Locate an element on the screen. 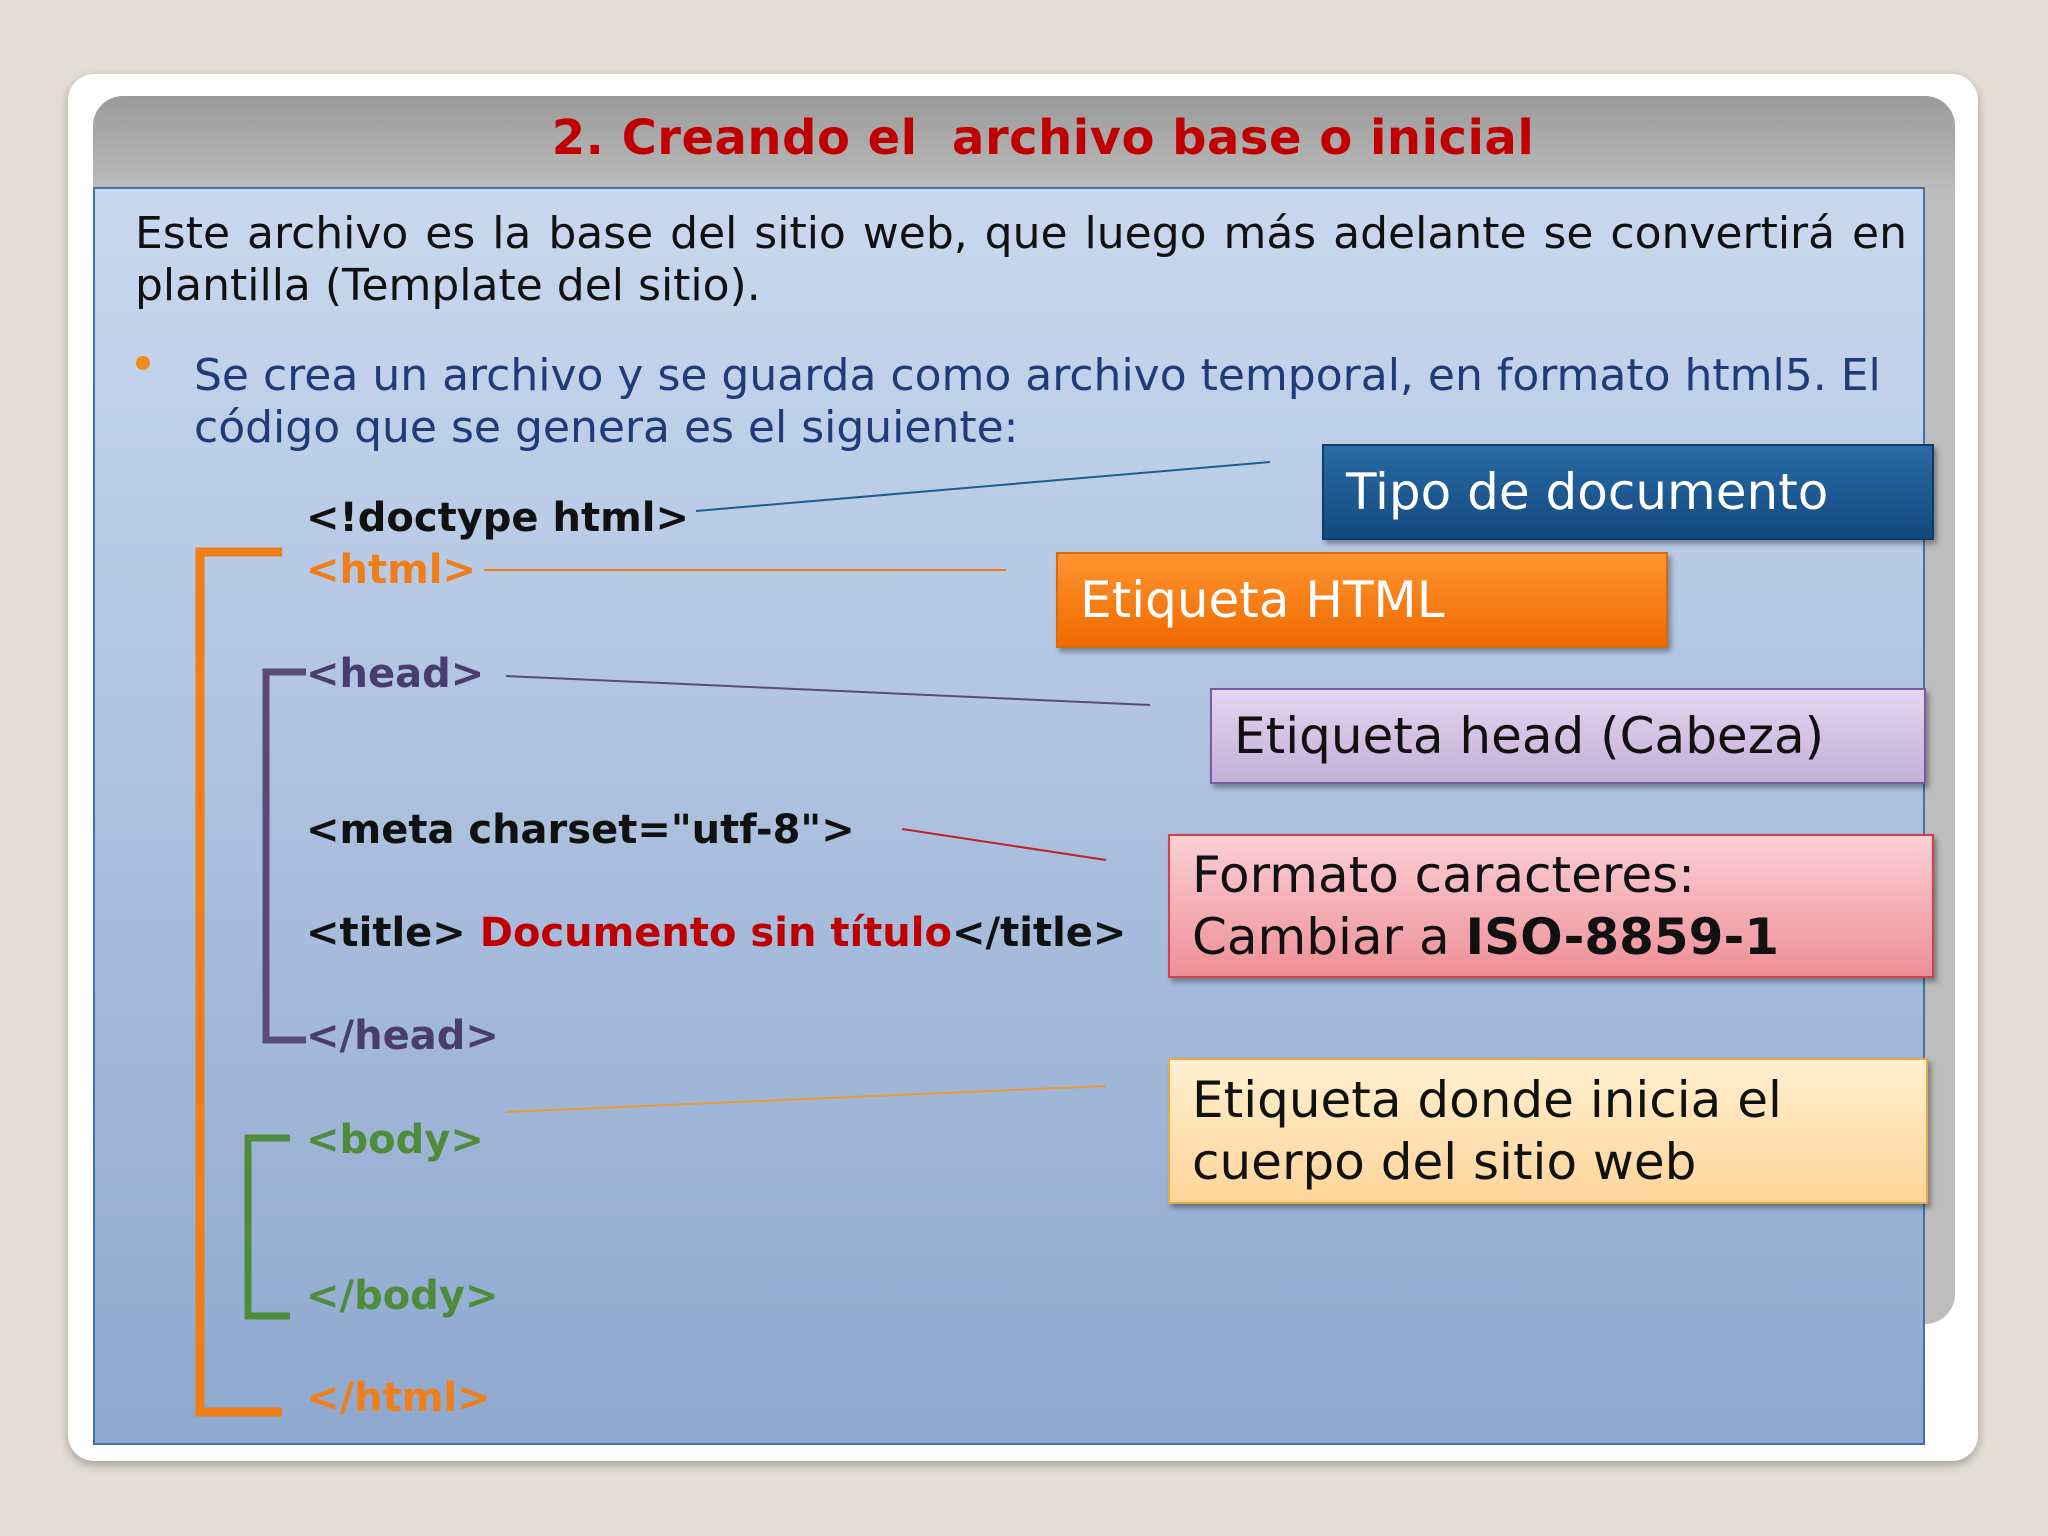 The height and width of the screenshot is (1536, 2048). callout-doctype: Tipo de documento is located at coordinates (1628, 492).